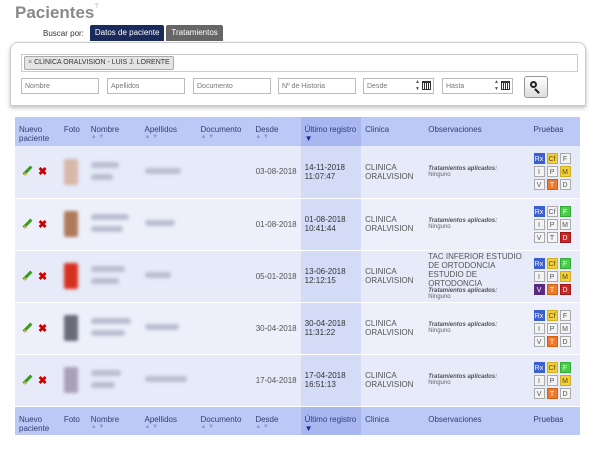  I want to click on nombre-cell, so click(113, 380).